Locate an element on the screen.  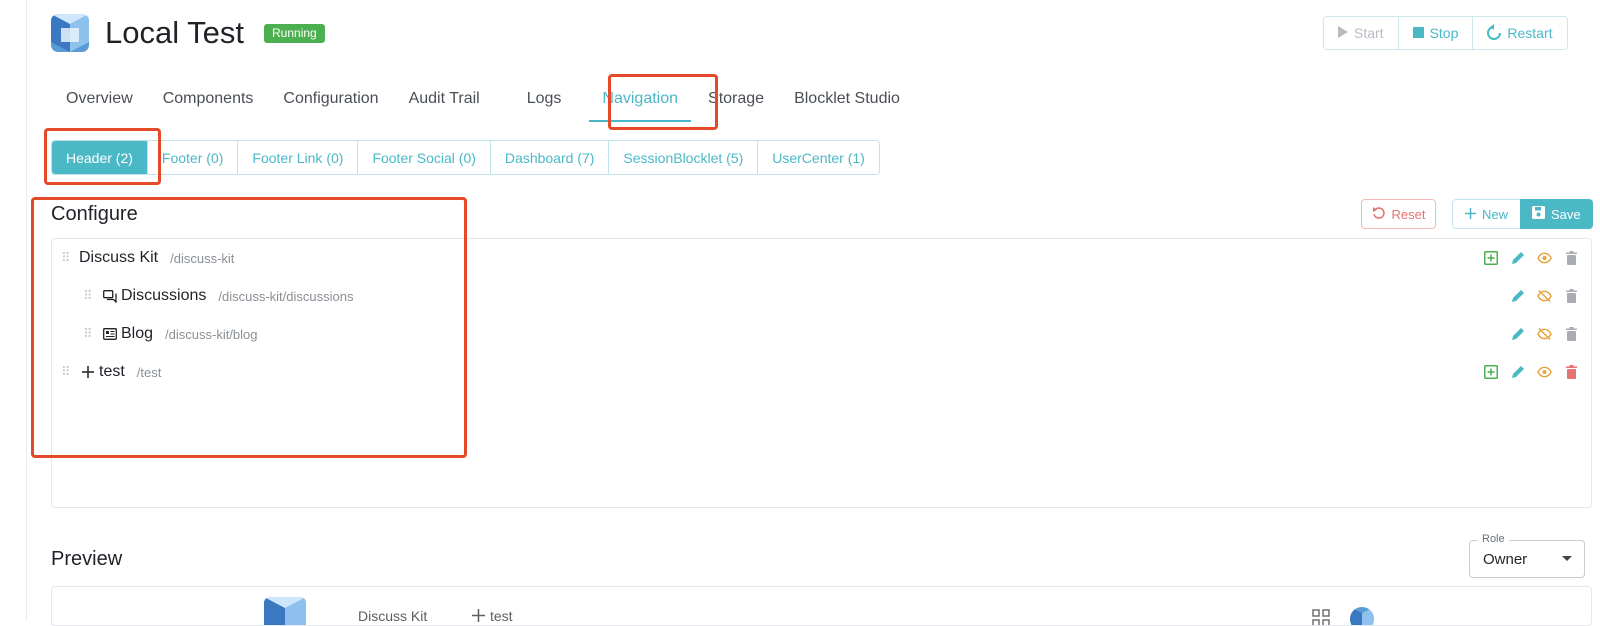
apps-grid-icon is located at coordinates (1321, 617).